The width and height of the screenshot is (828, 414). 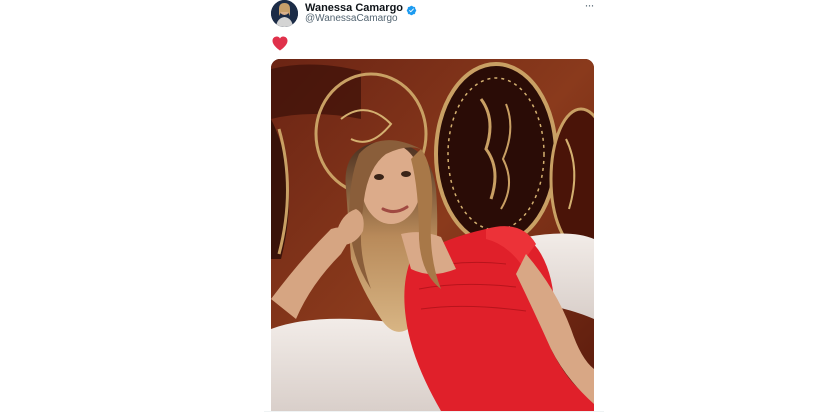 What do you see at coordinates (589, 6) in the screenshot?
I see `more-options-button: ···` at bounding box center [589, 6].